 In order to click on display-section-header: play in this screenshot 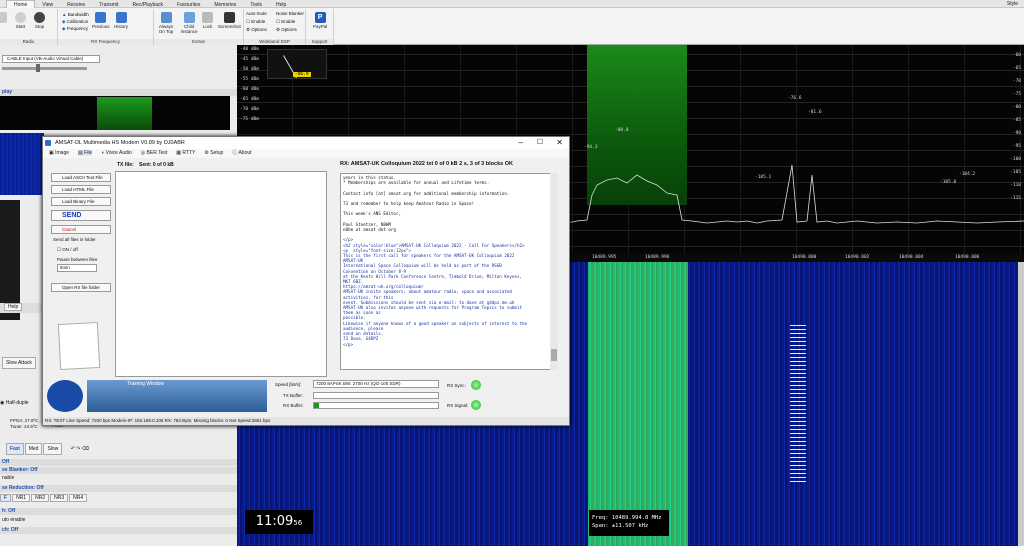, I will do `click(118, 92)`.